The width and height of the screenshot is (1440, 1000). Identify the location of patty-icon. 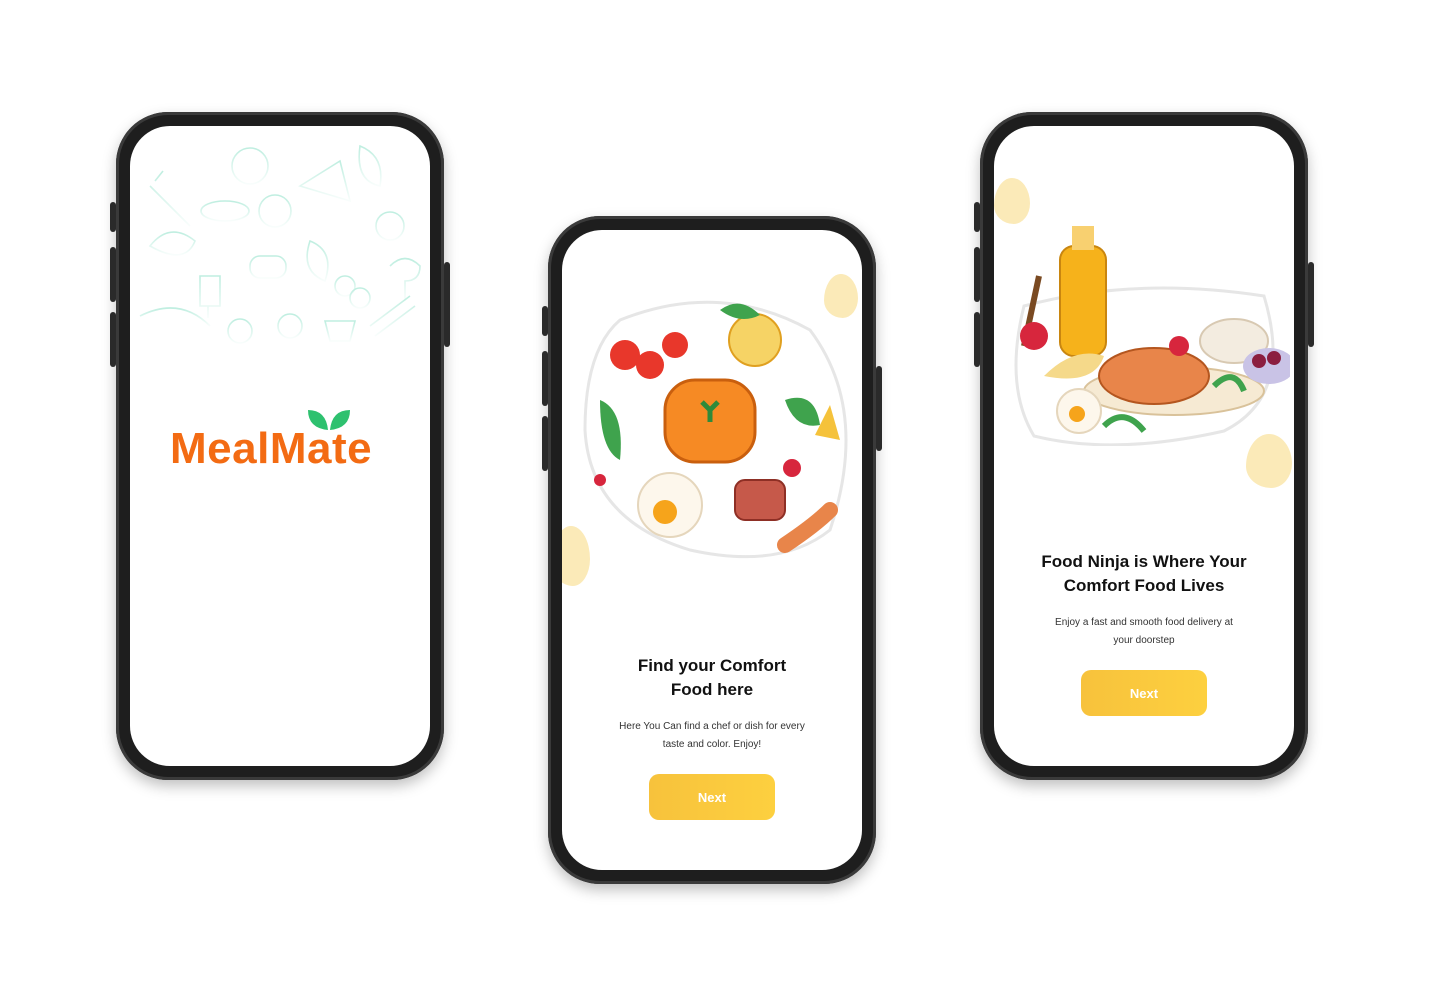
(1154, 376).